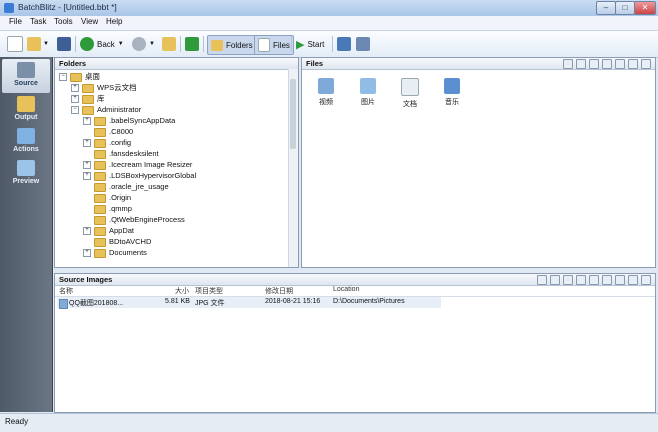 Image resolution: width=658 pixels, height=432 pixels. I want to click on tree-item: .QtWebEngineProcess, so click(134, 219).